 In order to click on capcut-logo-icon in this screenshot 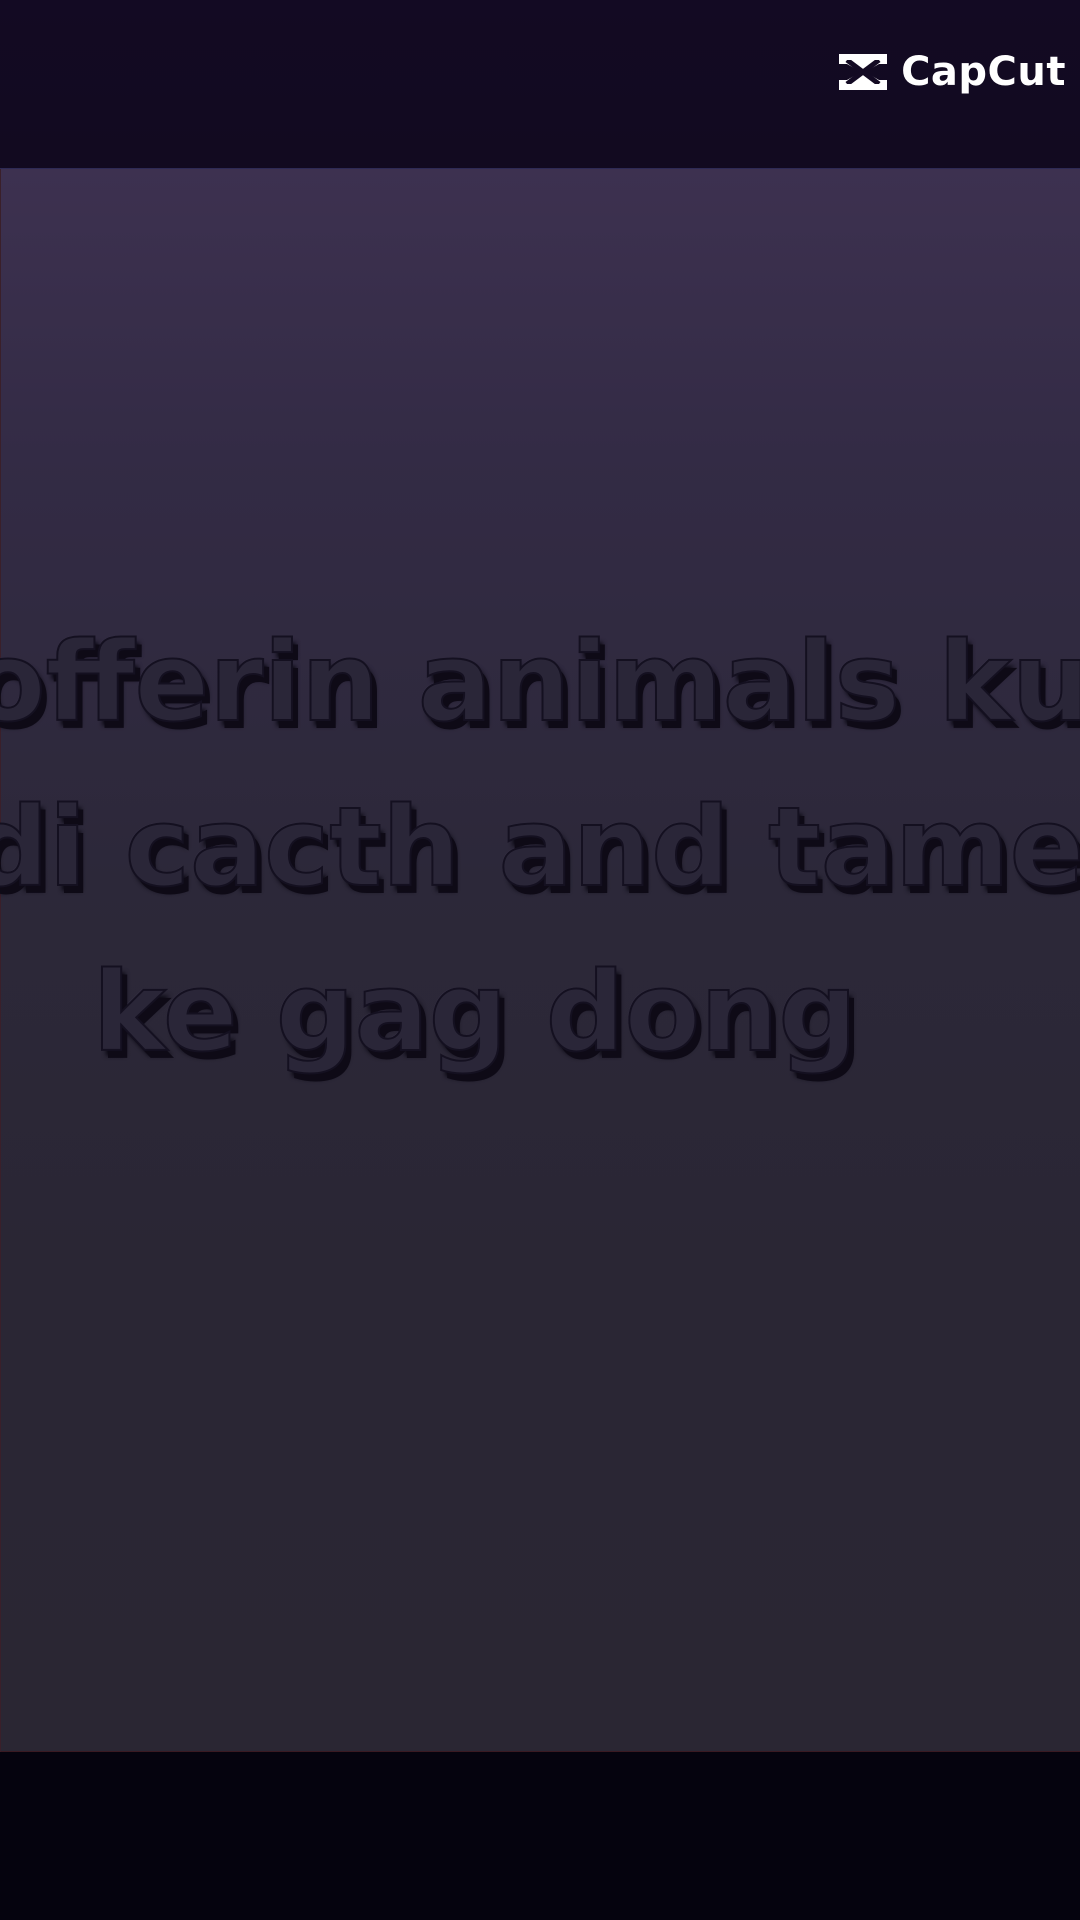, I will do `click(863, 72)`.